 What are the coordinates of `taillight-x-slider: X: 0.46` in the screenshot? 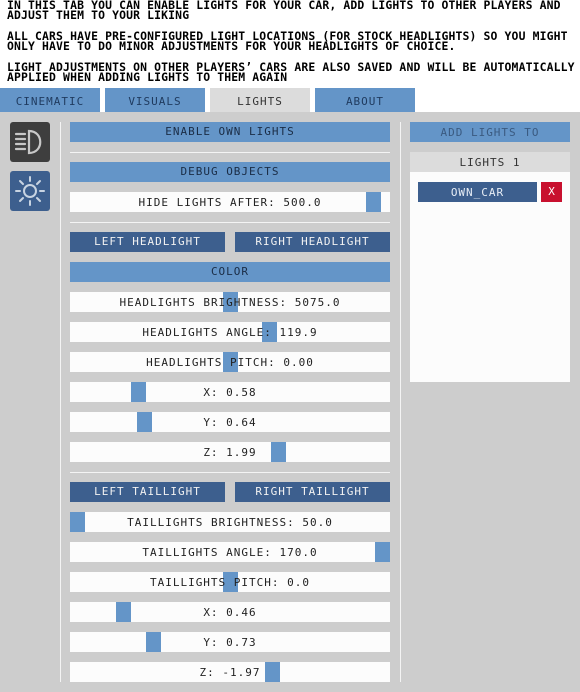 It's located at (230, 612).